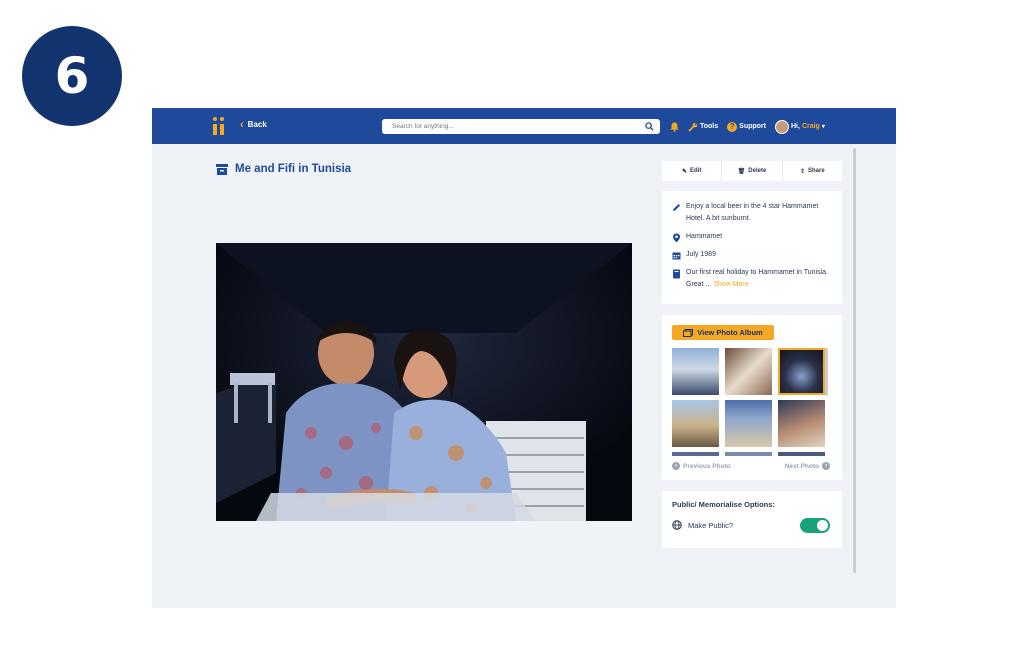 The width and height of the screenshot is (1024, 665). What do you see at coordinates (707, 466) in the screenshot?
I see `previous-photo-label: Previous Photo` at bounding box center [707, 466].